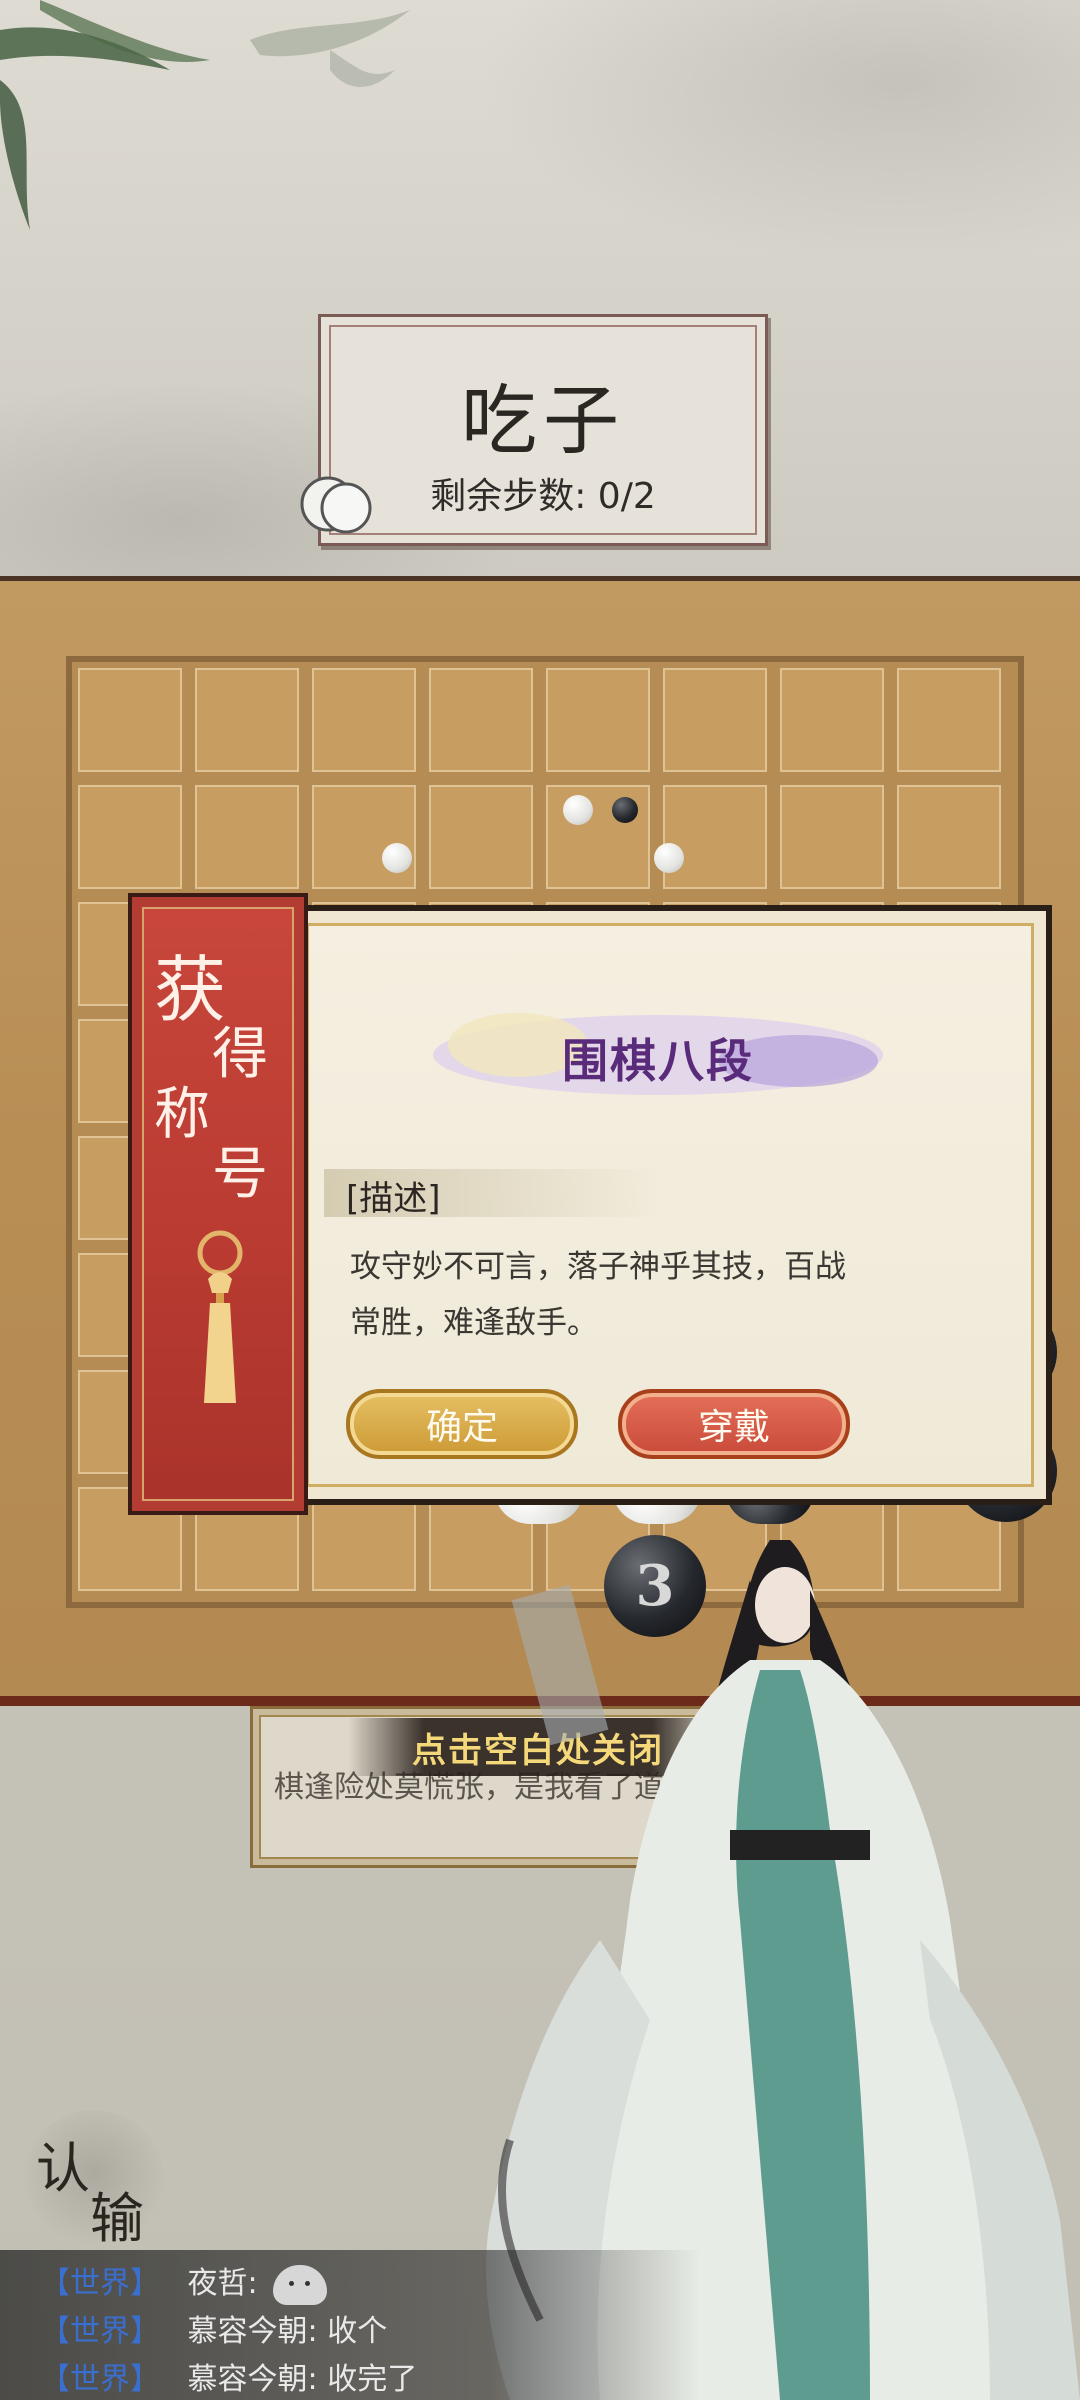 This screenshot has width=1080, height=2400. I want to click on resign-char: 输, so click(117, 2218).